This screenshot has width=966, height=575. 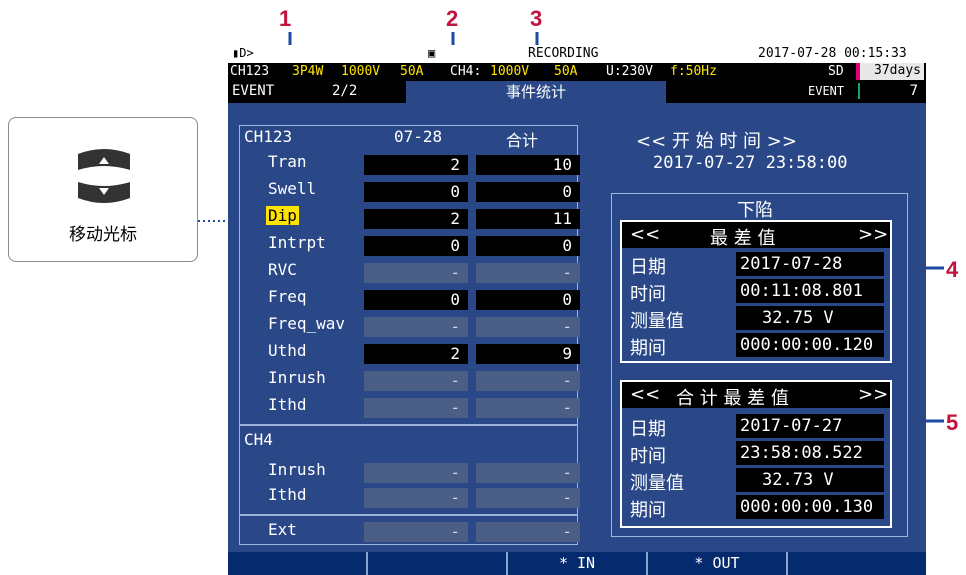 I want to click on cell-tran-day: 2, so click(x=416, y=165).